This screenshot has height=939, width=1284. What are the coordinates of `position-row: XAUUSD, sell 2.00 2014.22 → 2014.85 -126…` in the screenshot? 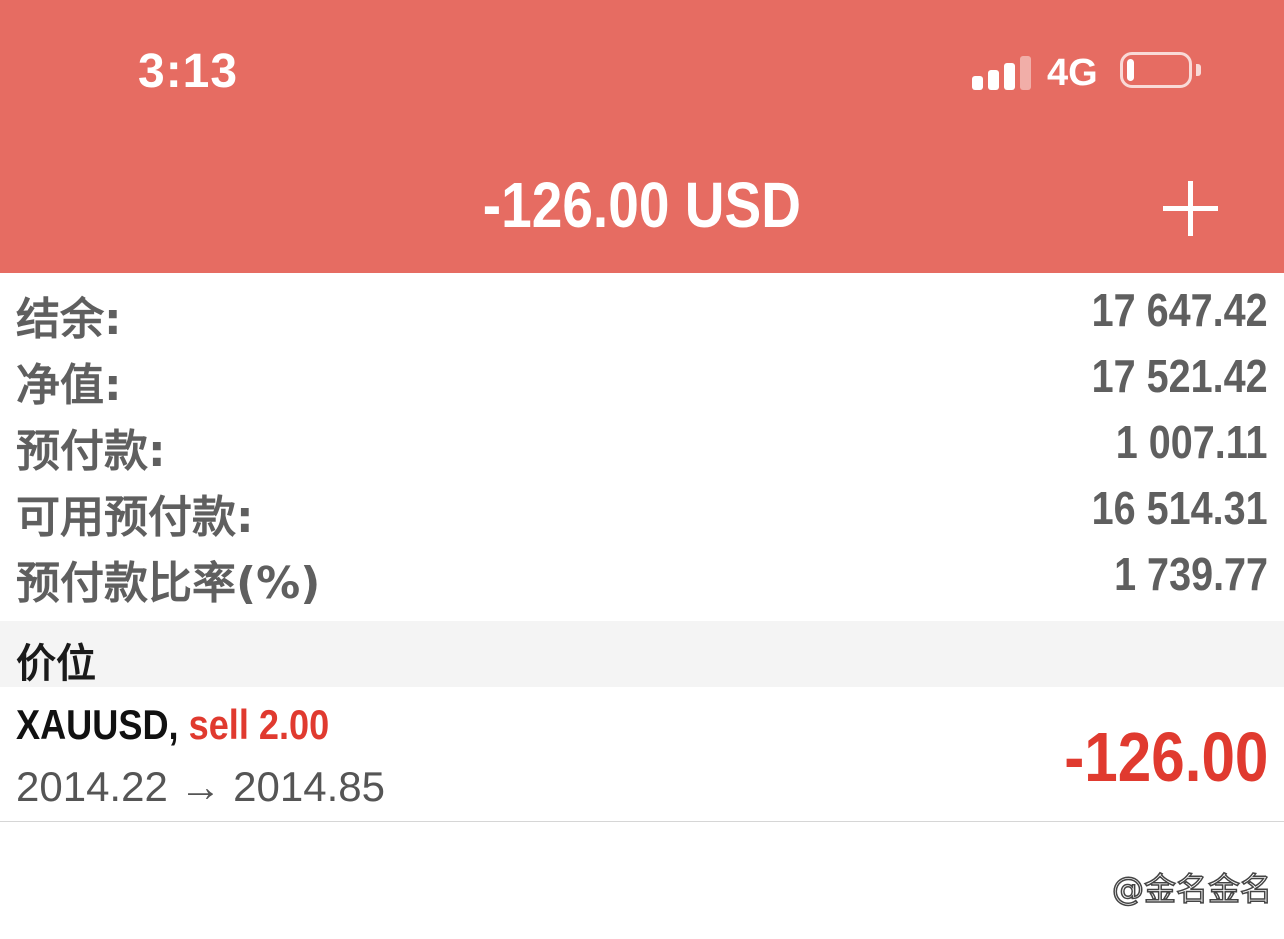 It's located at (642, 754).